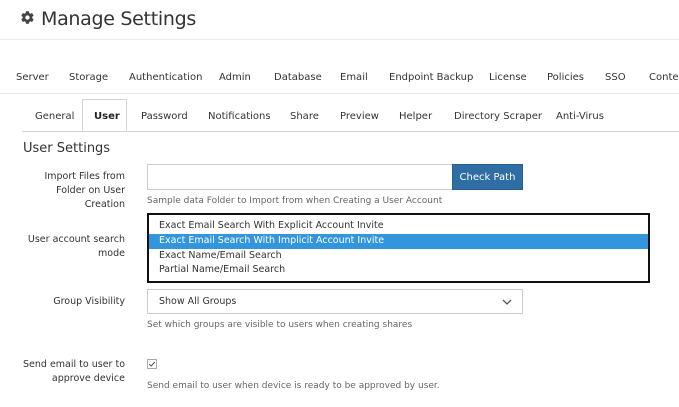  What do you see at coordinates (580, 116) in the screenshot?
I see `subtab-anti-virus: Anti-Virus` at bounding box center [580, 116].